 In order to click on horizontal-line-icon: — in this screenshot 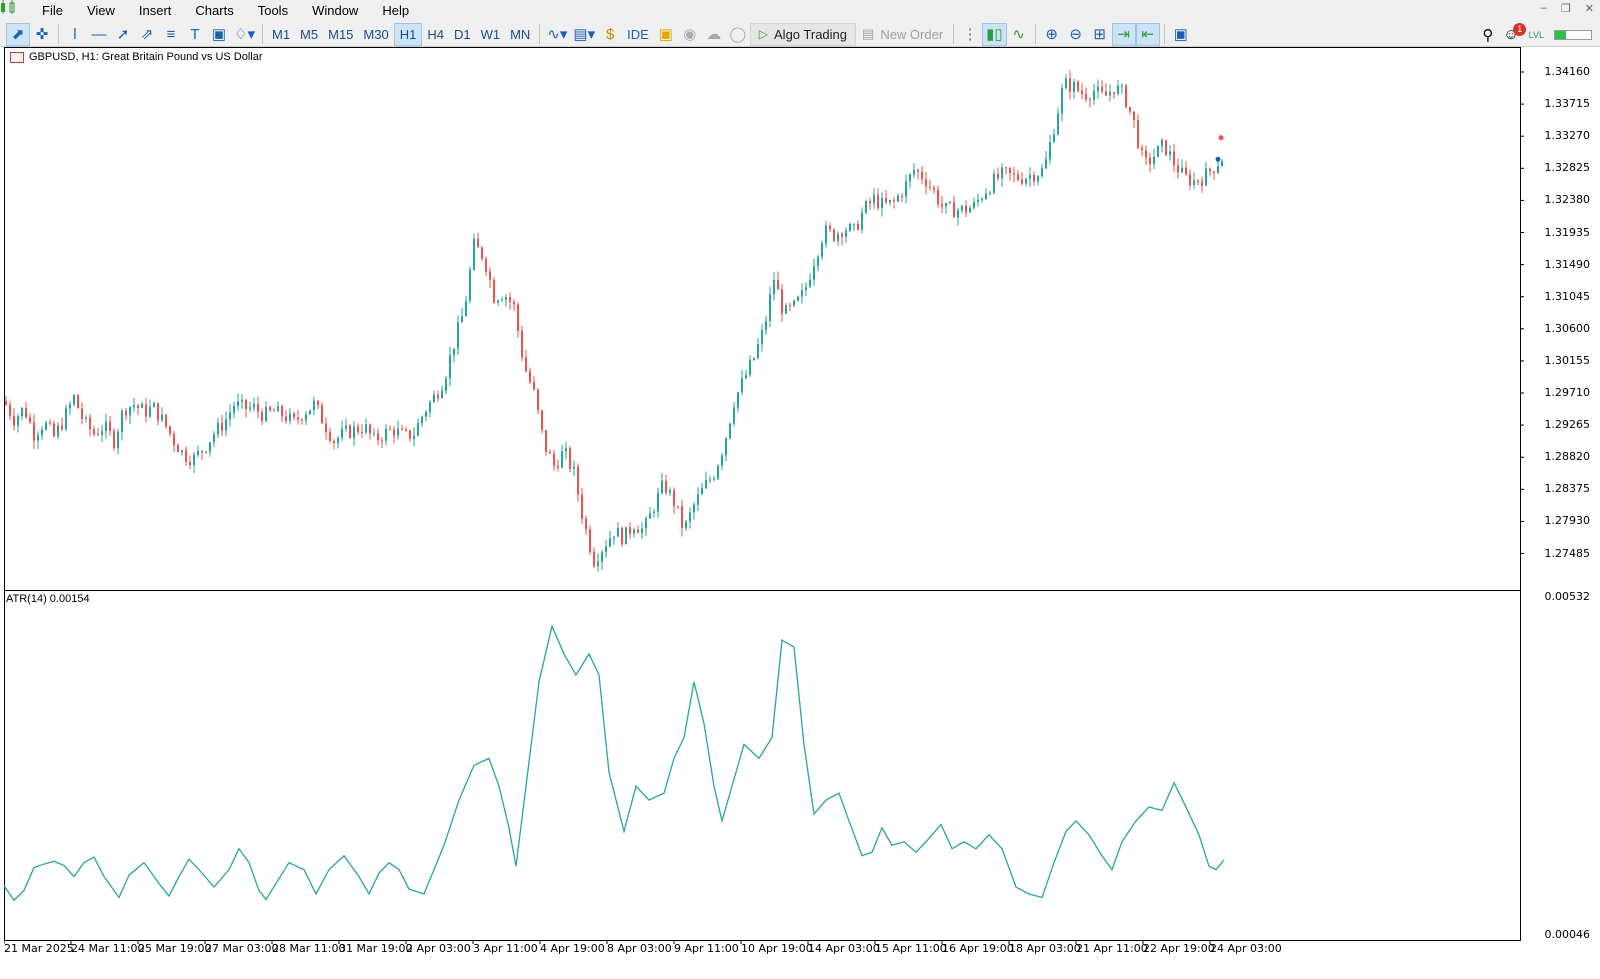, I will do `click(99, 34)`.